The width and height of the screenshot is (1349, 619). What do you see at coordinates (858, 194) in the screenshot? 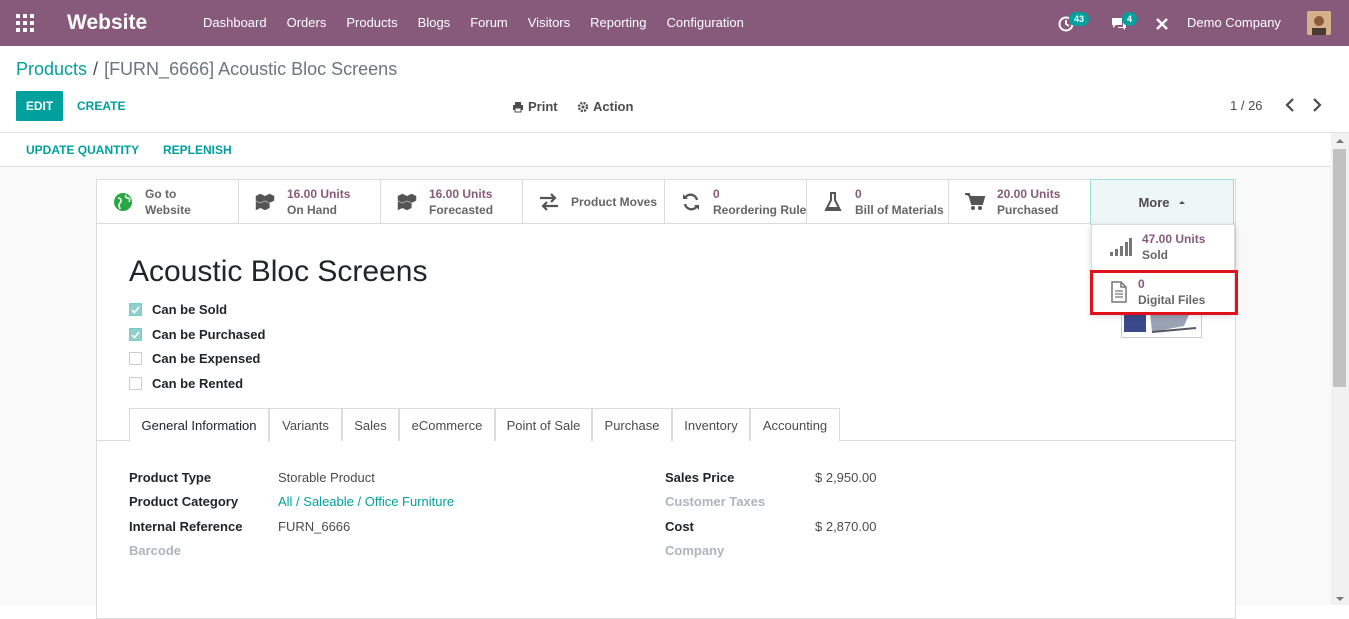
I see `bom-value: 0` at bounding box center [858, 194].